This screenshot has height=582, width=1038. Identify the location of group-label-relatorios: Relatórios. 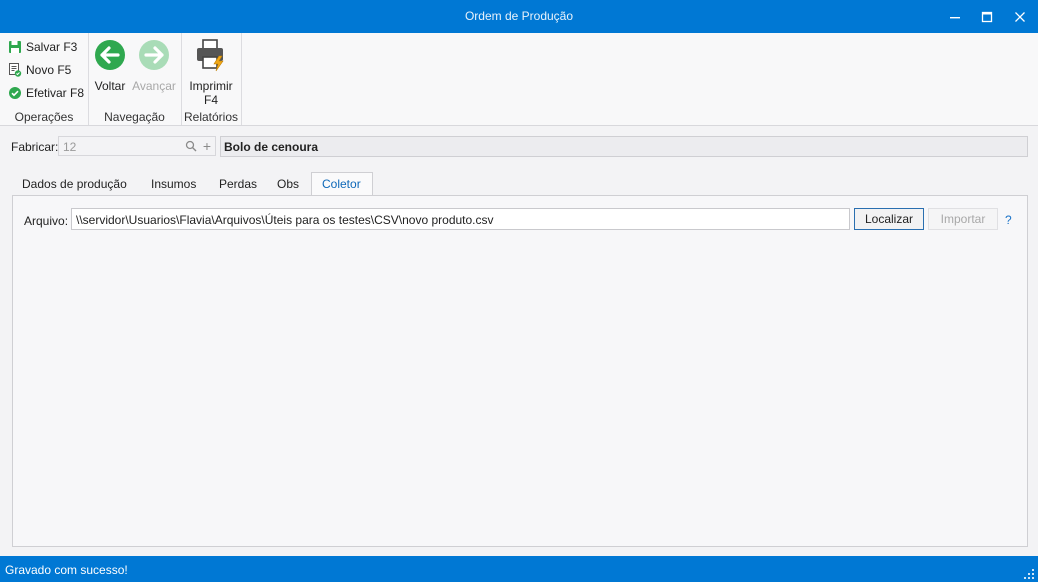
(211, 117).